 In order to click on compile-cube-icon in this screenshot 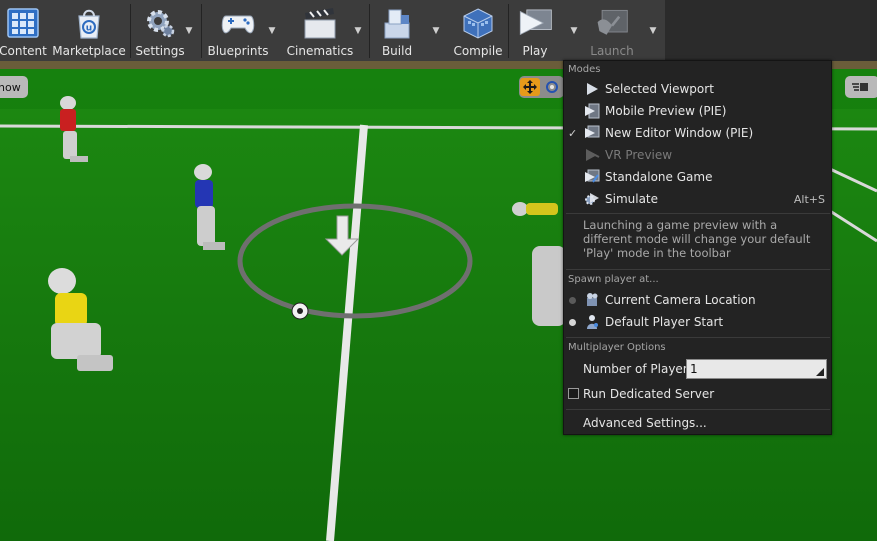, I will do `click(478, 23)`.